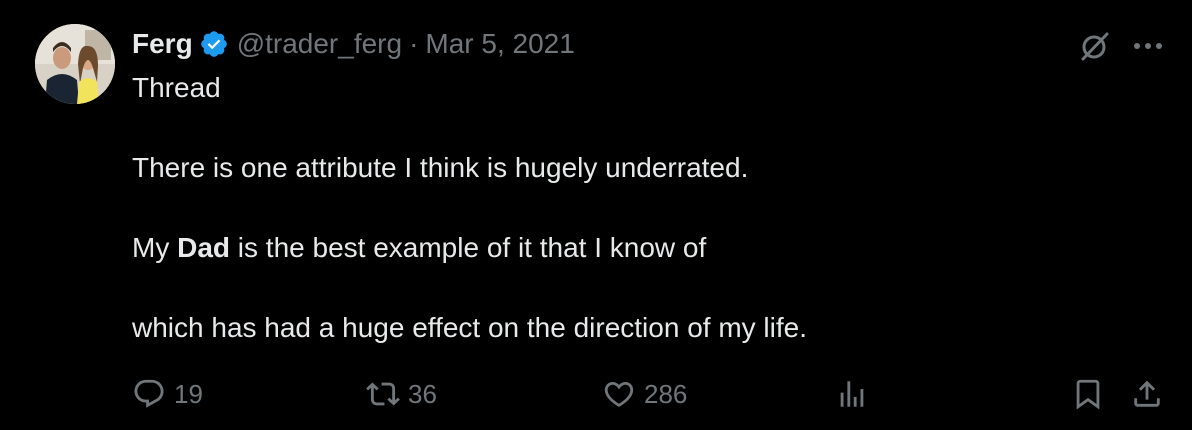 Image resolution: width=1192 pixels, height=430 pixels. Describe the element at coordinates (155, 247) in the screenshot. I see `tweet-text-line-3-prefix: My` at that location.